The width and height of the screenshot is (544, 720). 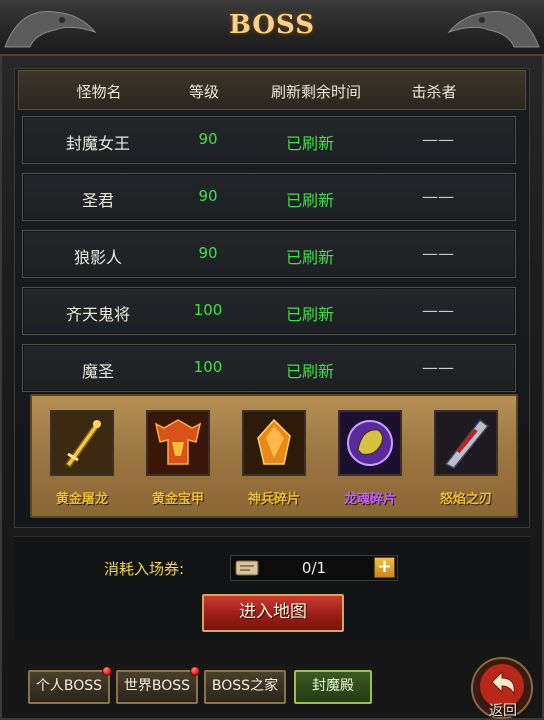 I want to click on reward-name: 龙魂碎片, so click(x=369, y=499).